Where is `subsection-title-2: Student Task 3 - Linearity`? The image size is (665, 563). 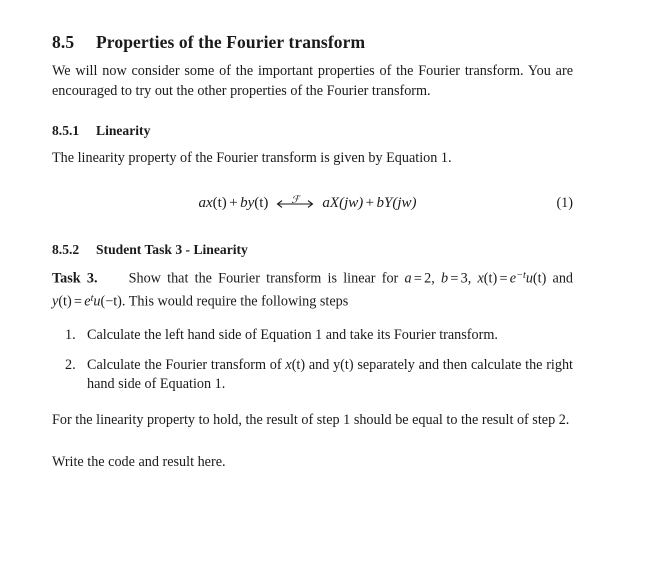
subsection-title-2: Student Task 3 - Linearity is located at coordinates (172, 250).